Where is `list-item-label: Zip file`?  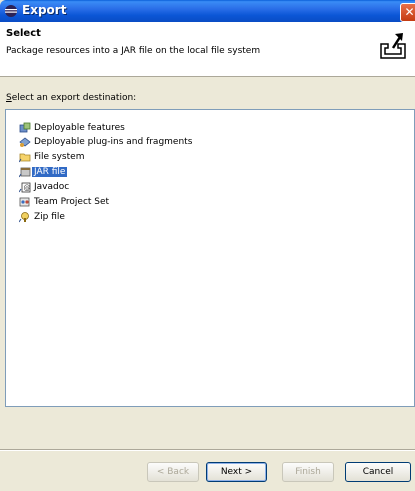
list-item-label: Zip file is located at coordinates (49, 216).